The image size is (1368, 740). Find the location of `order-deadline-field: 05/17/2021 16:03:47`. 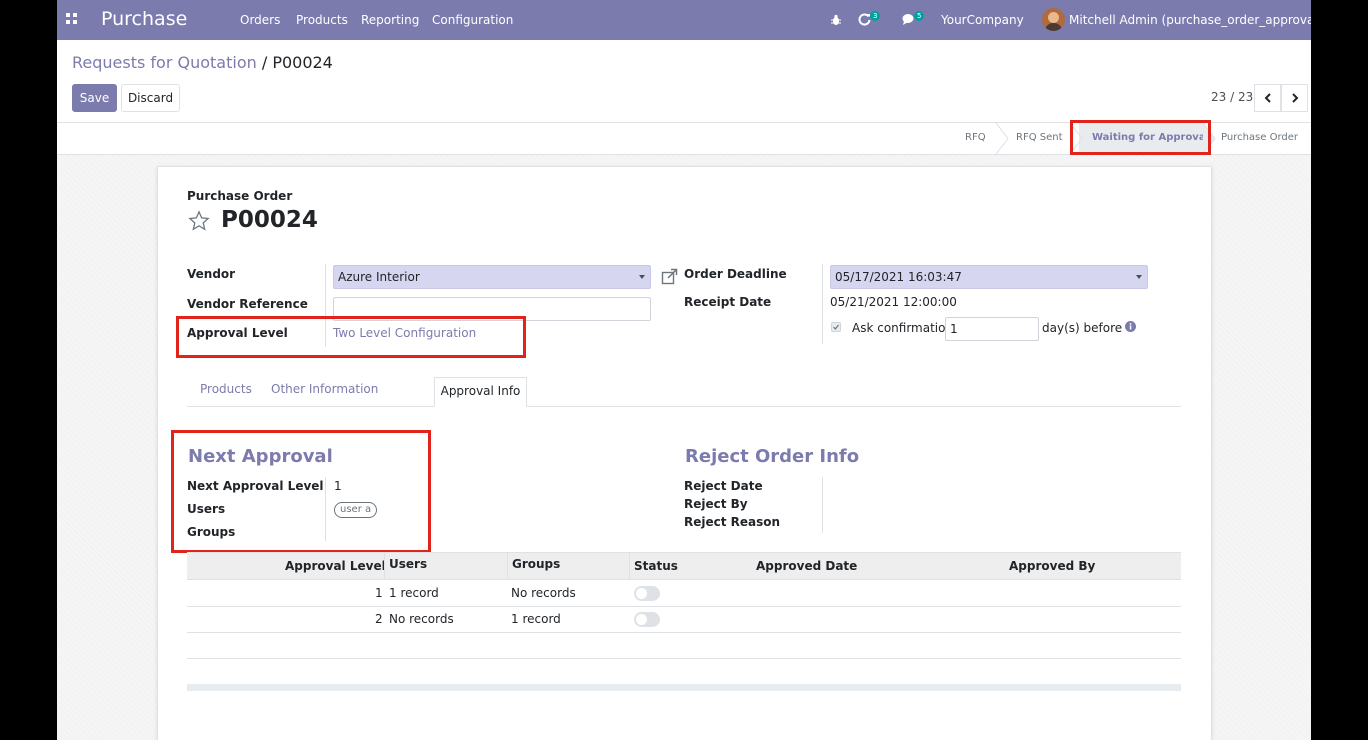

order-deadline-field: 05/17/2021 16:03:47 is located at coordinates (989, 277).